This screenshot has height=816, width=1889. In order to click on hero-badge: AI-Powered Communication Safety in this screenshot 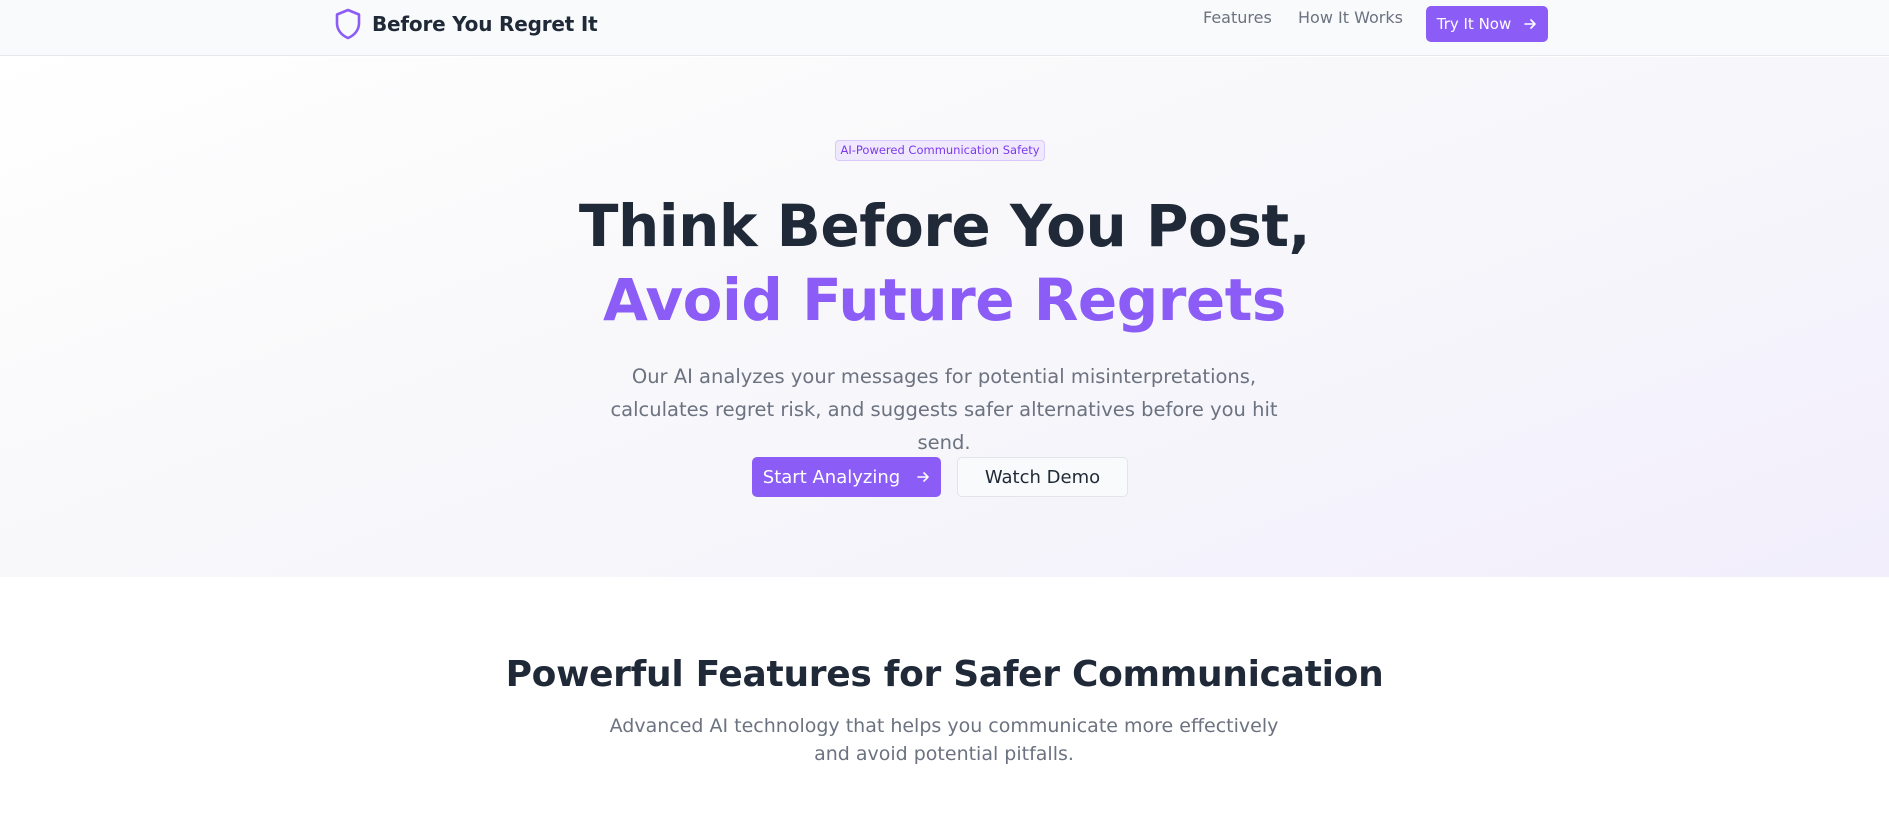, I will do `click(940, 150)`.